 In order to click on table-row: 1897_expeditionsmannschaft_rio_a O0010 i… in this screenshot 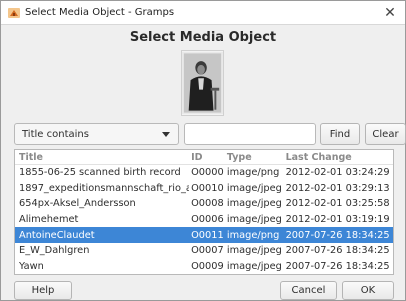, I will do `click(204, 189)`.